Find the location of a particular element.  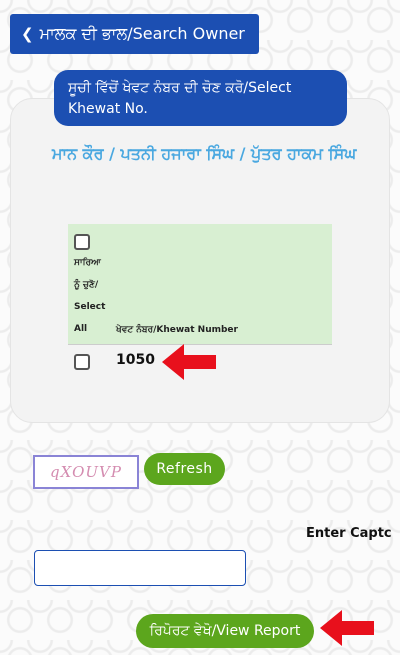

captcha-image: qXOUVP is located at coordinates (86, 472).